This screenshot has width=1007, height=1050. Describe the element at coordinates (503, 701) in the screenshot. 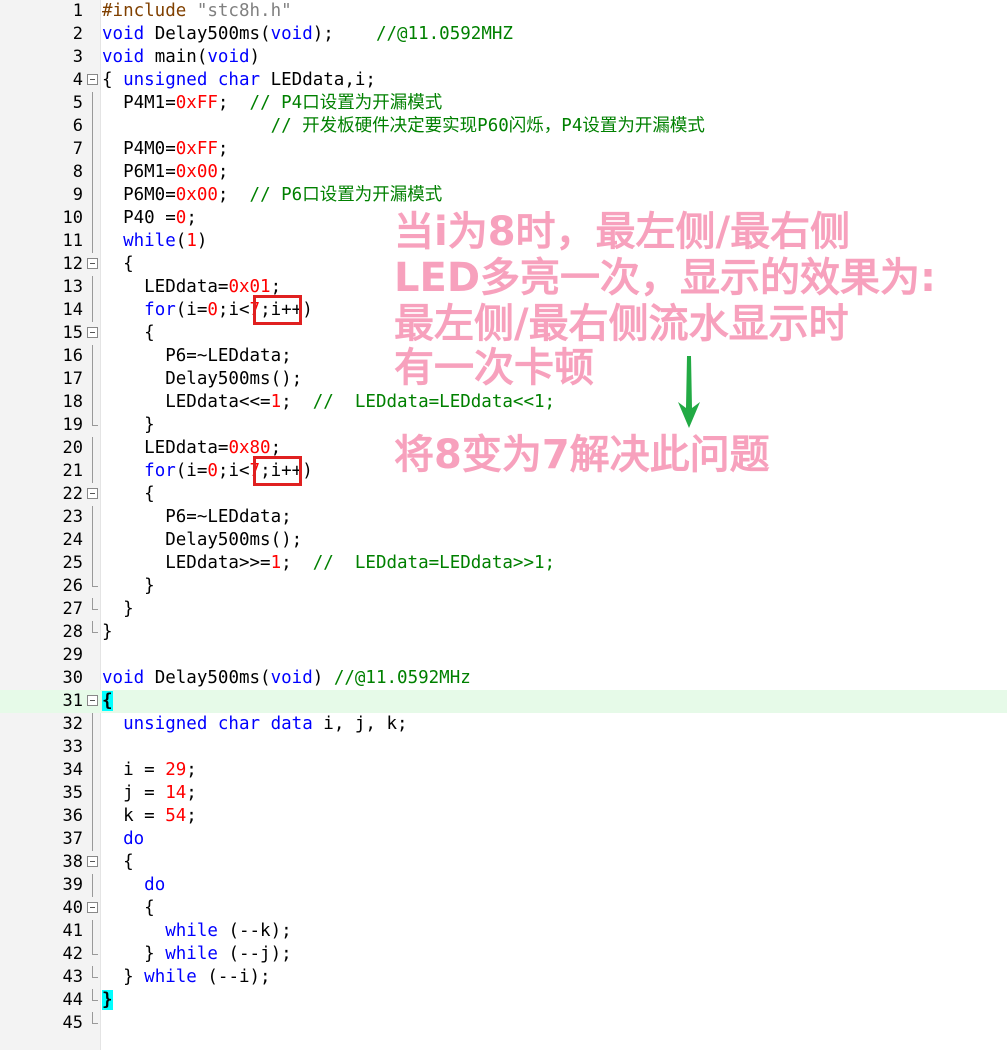

I see `code-line: 31 {` at that location.